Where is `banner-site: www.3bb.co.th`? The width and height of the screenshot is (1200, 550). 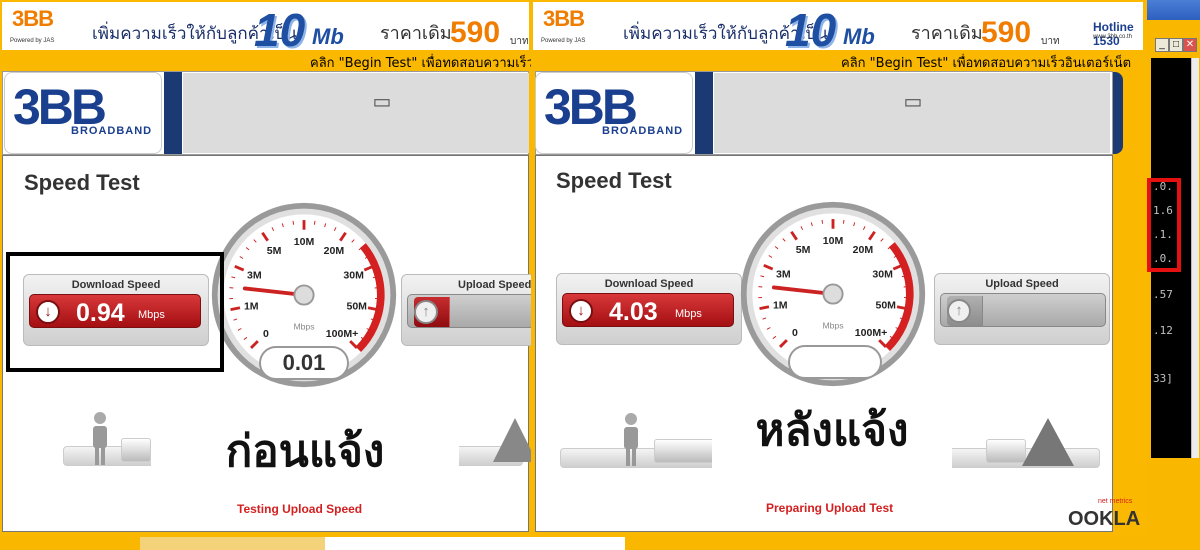
banner-site: www.3bb.co.th is located at coordinates (1113, 37).